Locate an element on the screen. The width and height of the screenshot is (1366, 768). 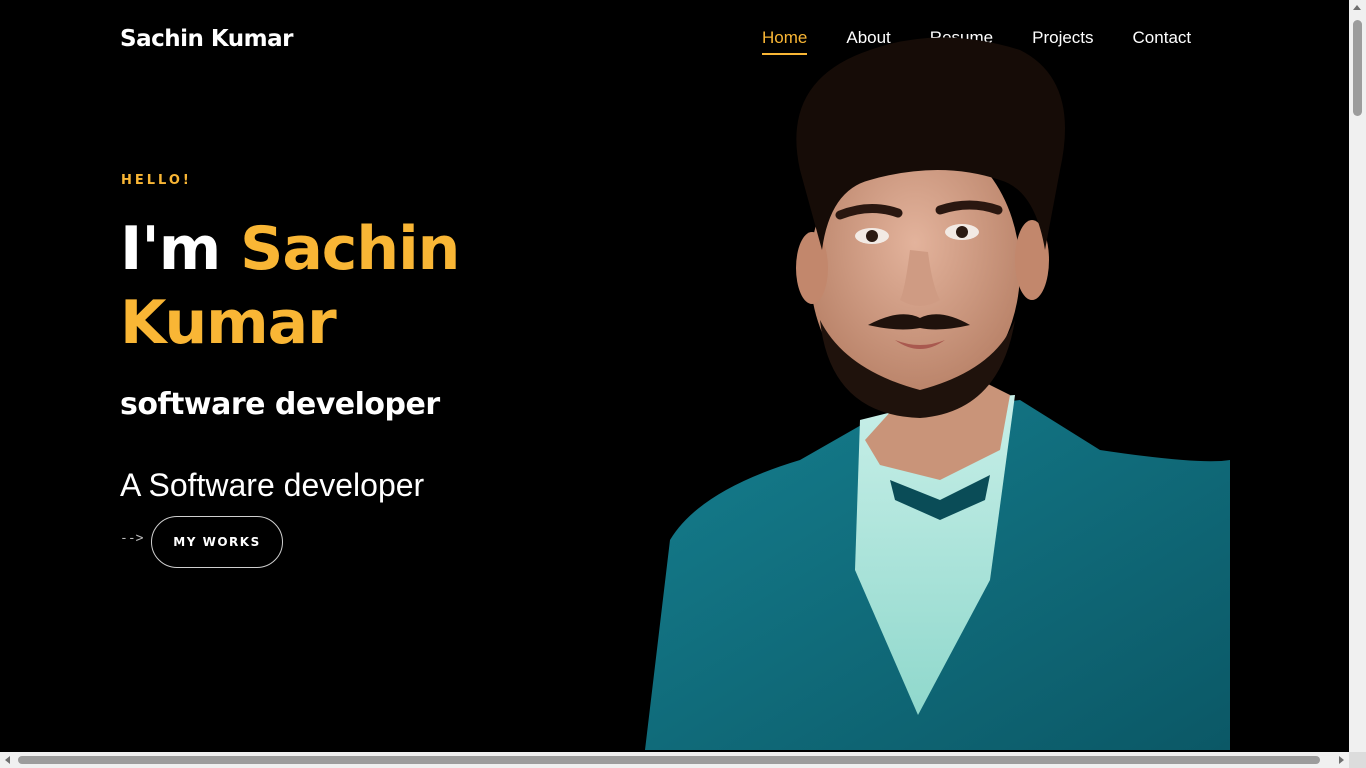
scrollbar-corner is located at coordinates (1357, 760).